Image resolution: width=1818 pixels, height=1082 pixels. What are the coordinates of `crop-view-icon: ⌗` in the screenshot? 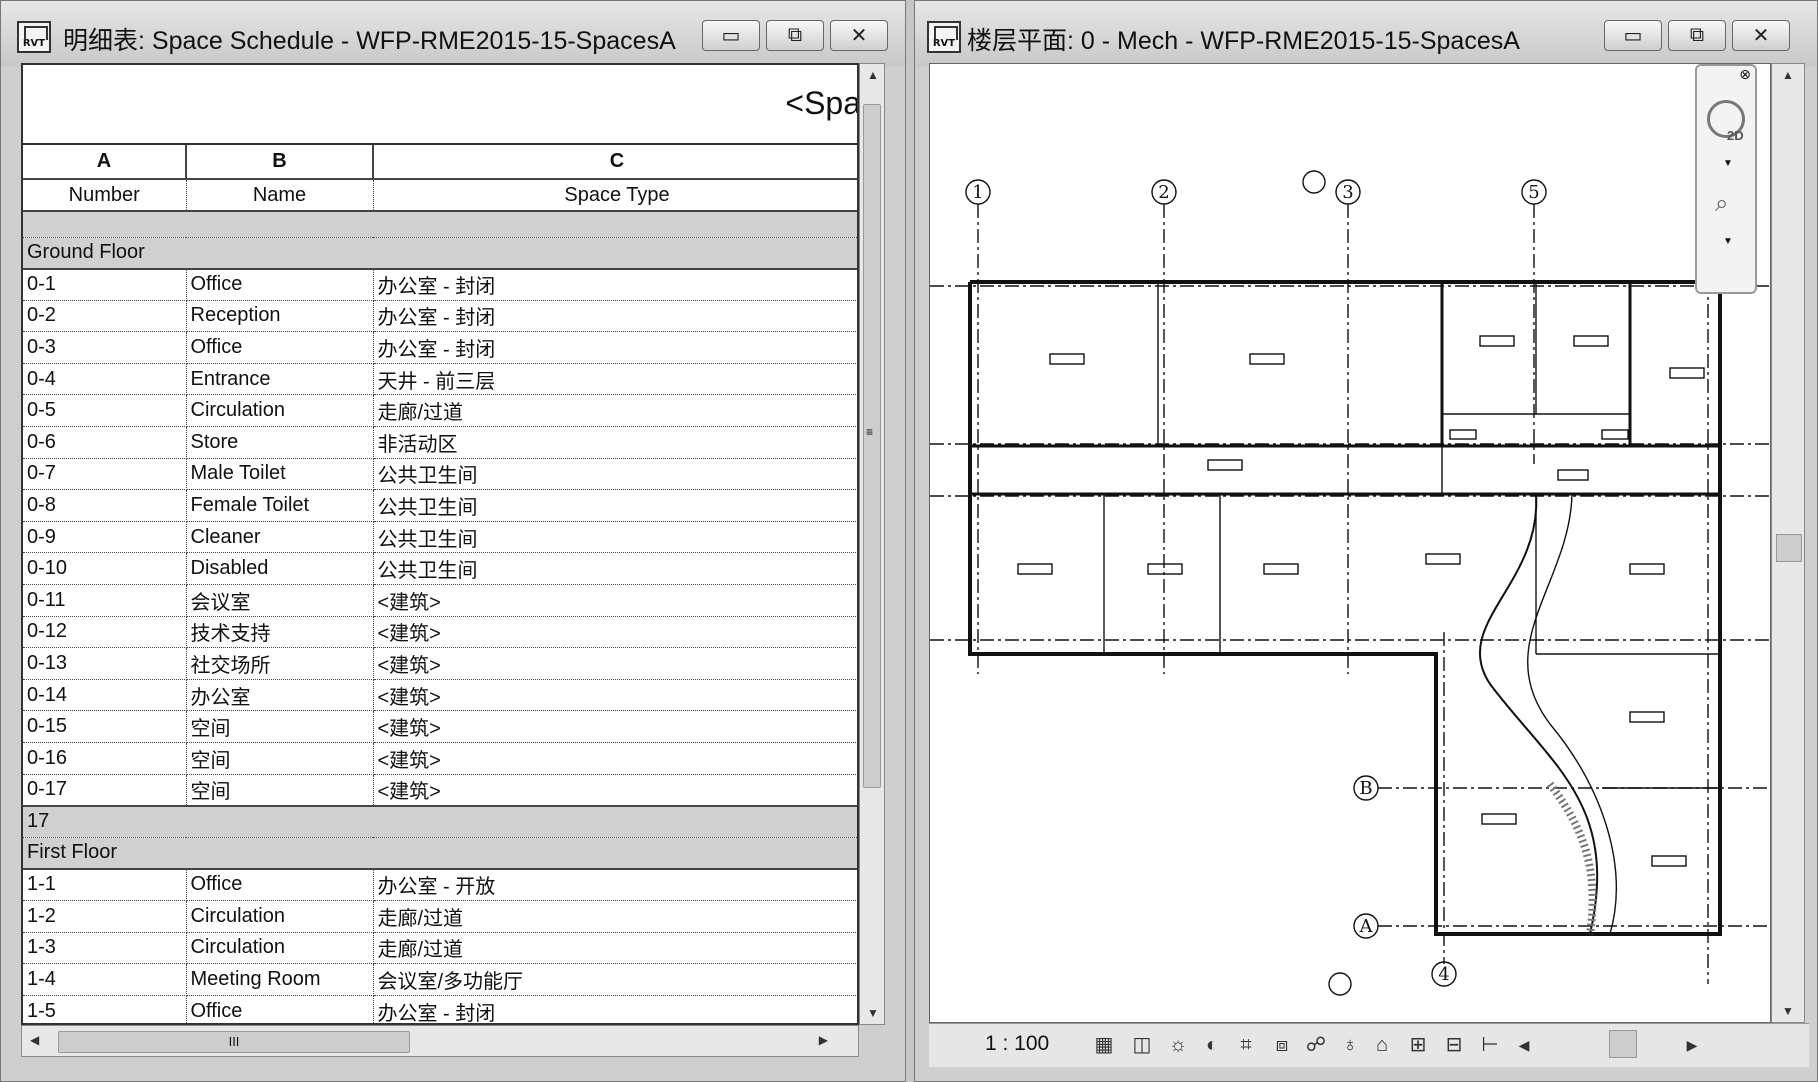 It's located at (1246, 1045).